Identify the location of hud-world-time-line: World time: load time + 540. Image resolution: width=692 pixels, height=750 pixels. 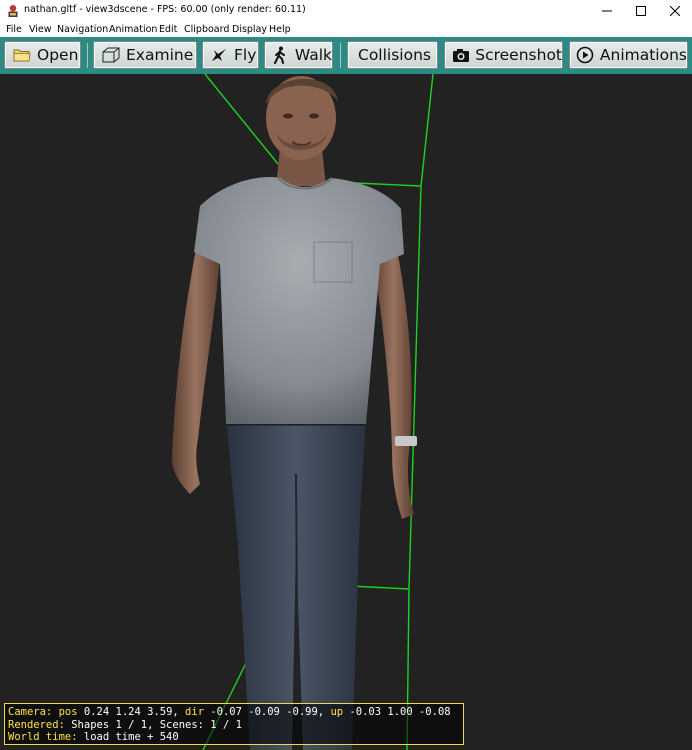
(234, 737).